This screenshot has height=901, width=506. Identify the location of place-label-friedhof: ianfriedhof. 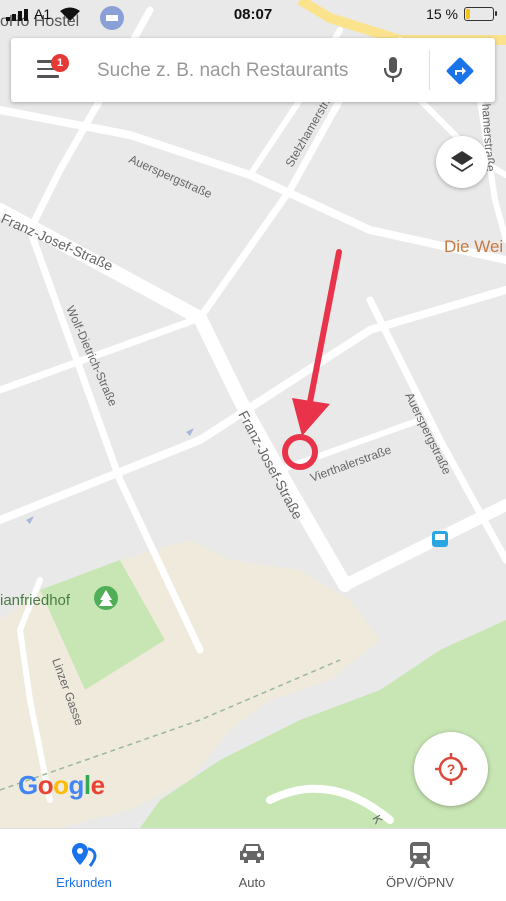
(35, 600).